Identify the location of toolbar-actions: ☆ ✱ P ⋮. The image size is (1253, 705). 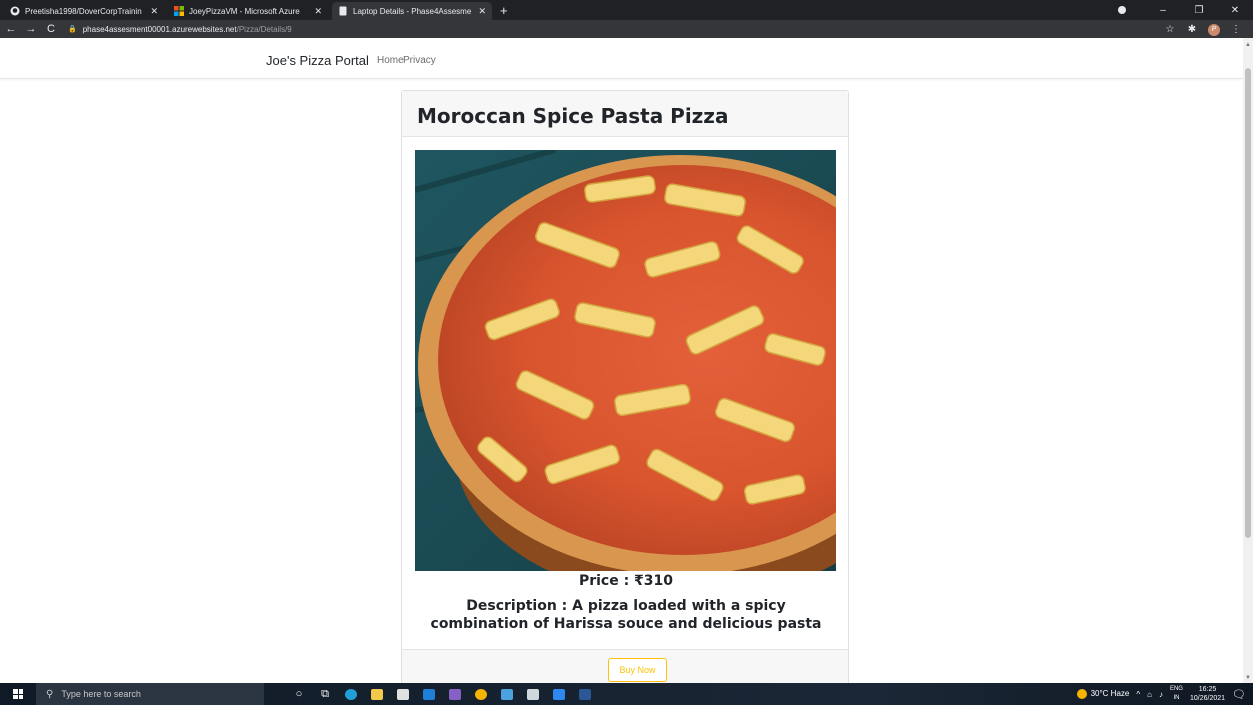
(1203, 29).